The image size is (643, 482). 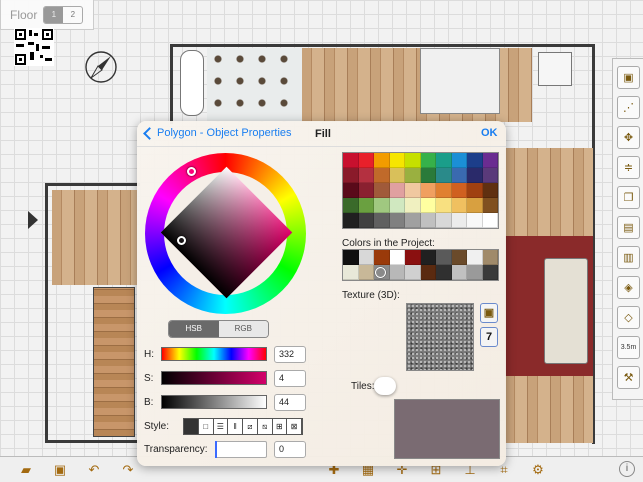 What do you see at coordinates (26, 470) in the screenshot?
I see `folder-icon: ▰` at bounding box center [26, 470].